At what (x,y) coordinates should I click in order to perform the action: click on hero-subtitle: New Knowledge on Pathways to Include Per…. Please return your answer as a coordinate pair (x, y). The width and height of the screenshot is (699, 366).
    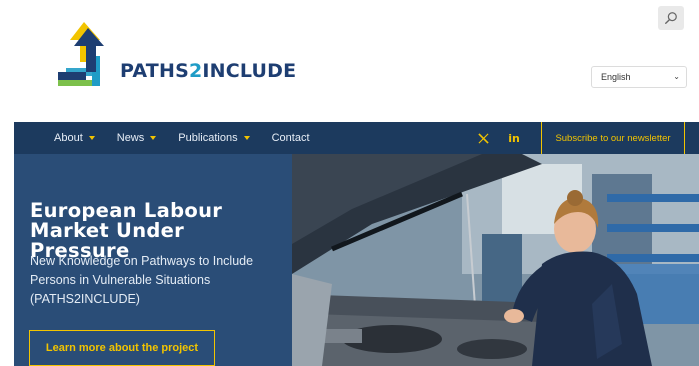
    Looking at the image, I should click on (142, 280).